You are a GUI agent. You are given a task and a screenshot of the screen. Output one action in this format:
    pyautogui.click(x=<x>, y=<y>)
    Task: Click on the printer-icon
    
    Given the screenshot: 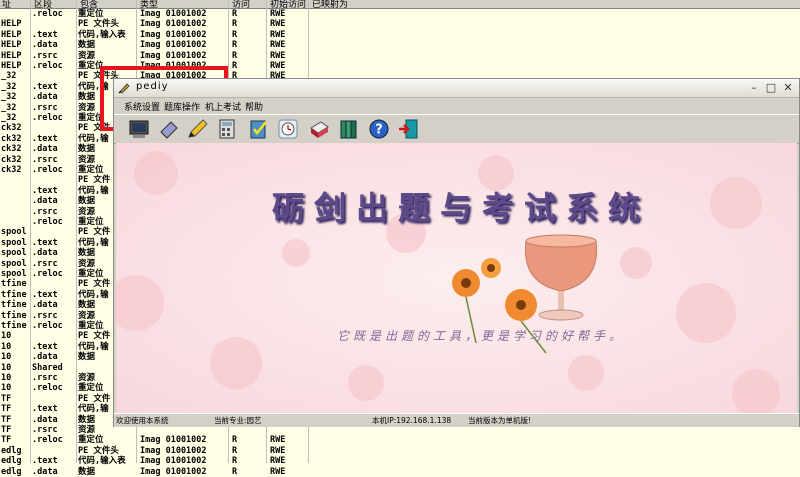 What is the action you would take?
    pyautogui.click(x=319, y=129)
    